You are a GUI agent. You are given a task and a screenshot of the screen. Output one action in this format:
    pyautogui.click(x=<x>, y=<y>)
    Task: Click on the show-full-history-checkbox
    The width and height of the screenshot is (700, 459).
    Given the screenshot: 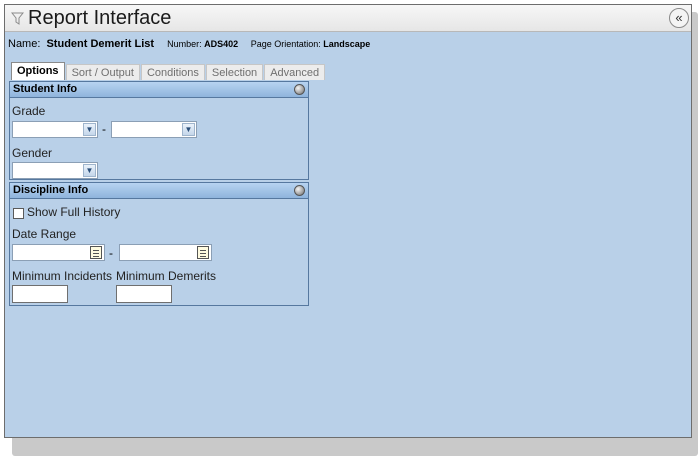 What is the action you would take?
    pyautogui.click(x=18, y=213)
    